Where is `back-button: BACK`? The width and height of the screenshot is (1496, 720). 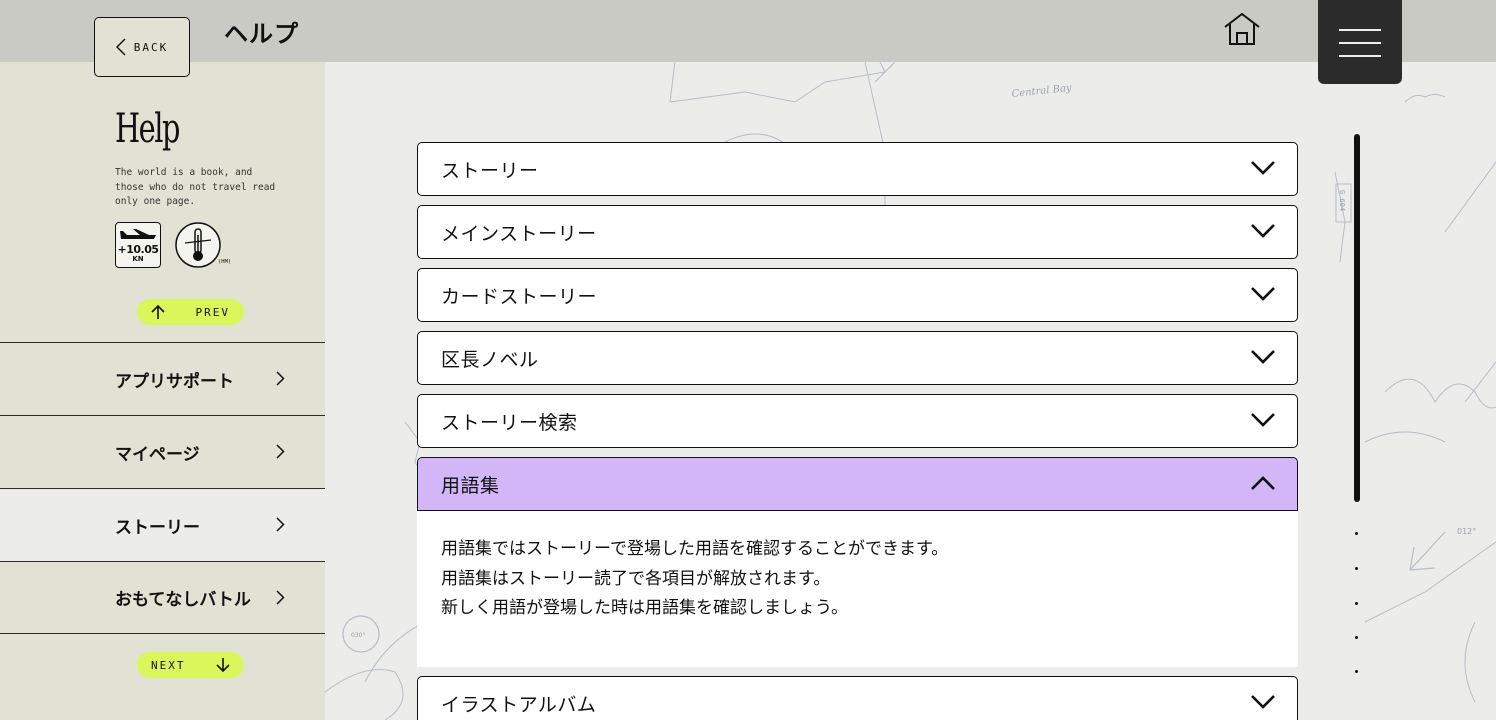
back-button: BACK is located at coordinates (142, 47).